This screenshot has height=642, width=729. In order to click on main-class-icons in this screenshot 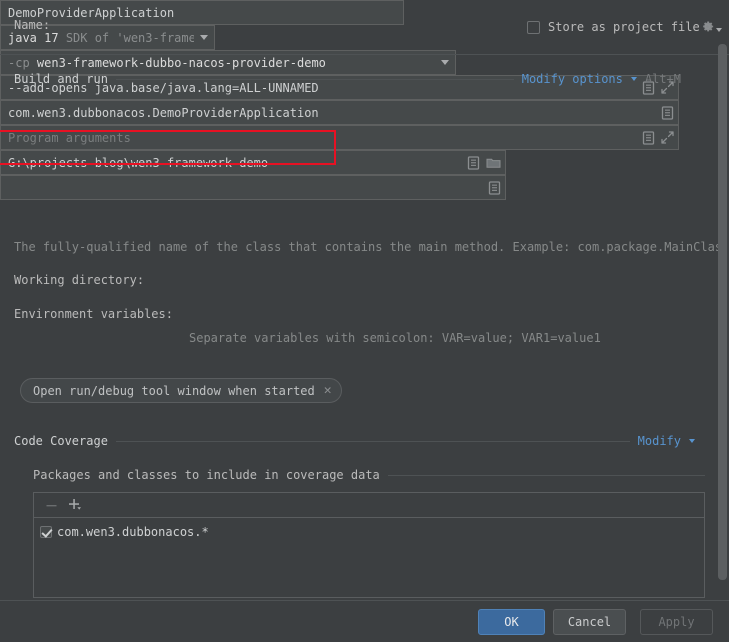, I will do `click(664, 112)`.